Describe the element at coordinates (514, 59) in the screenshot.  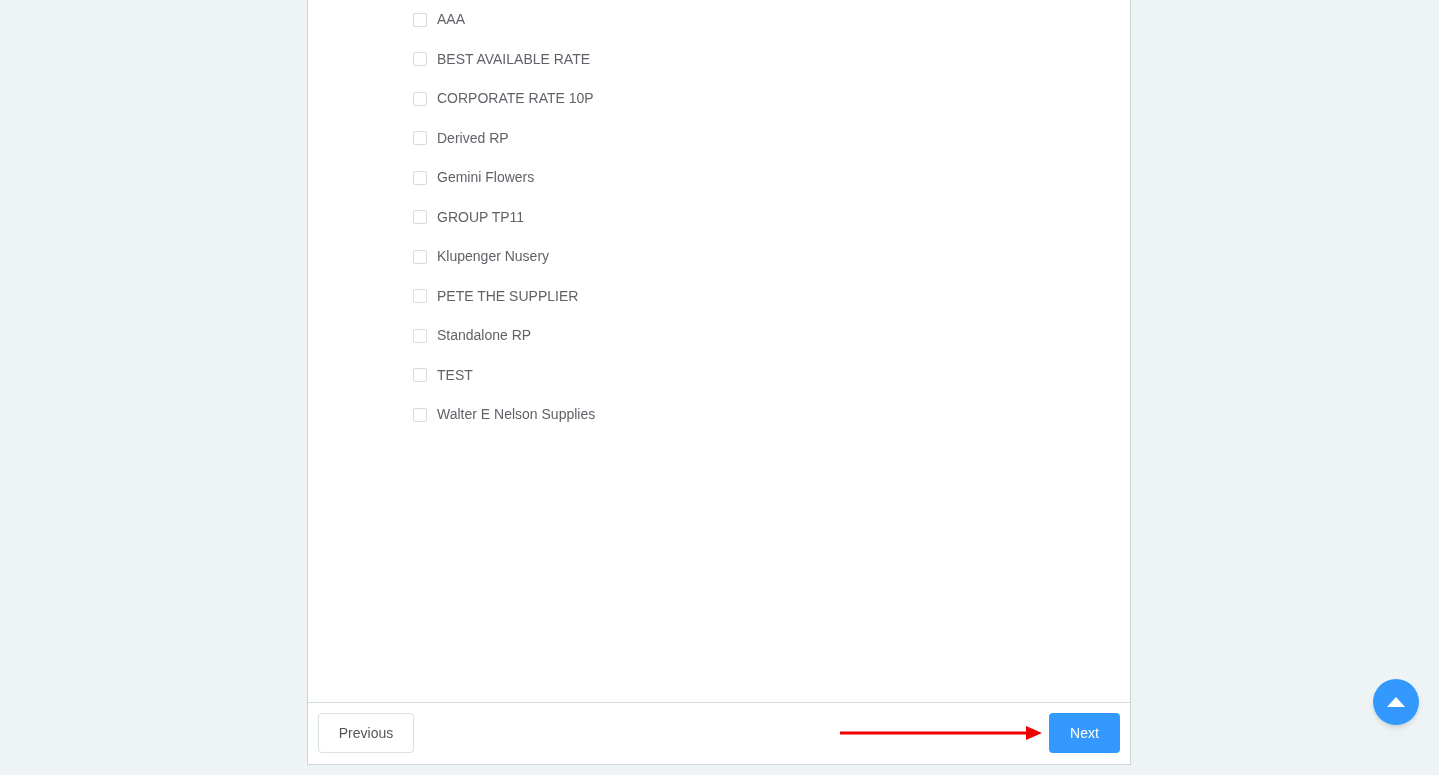
I see `checkbox-label: BEST AVAILABLE RATE` at that location.